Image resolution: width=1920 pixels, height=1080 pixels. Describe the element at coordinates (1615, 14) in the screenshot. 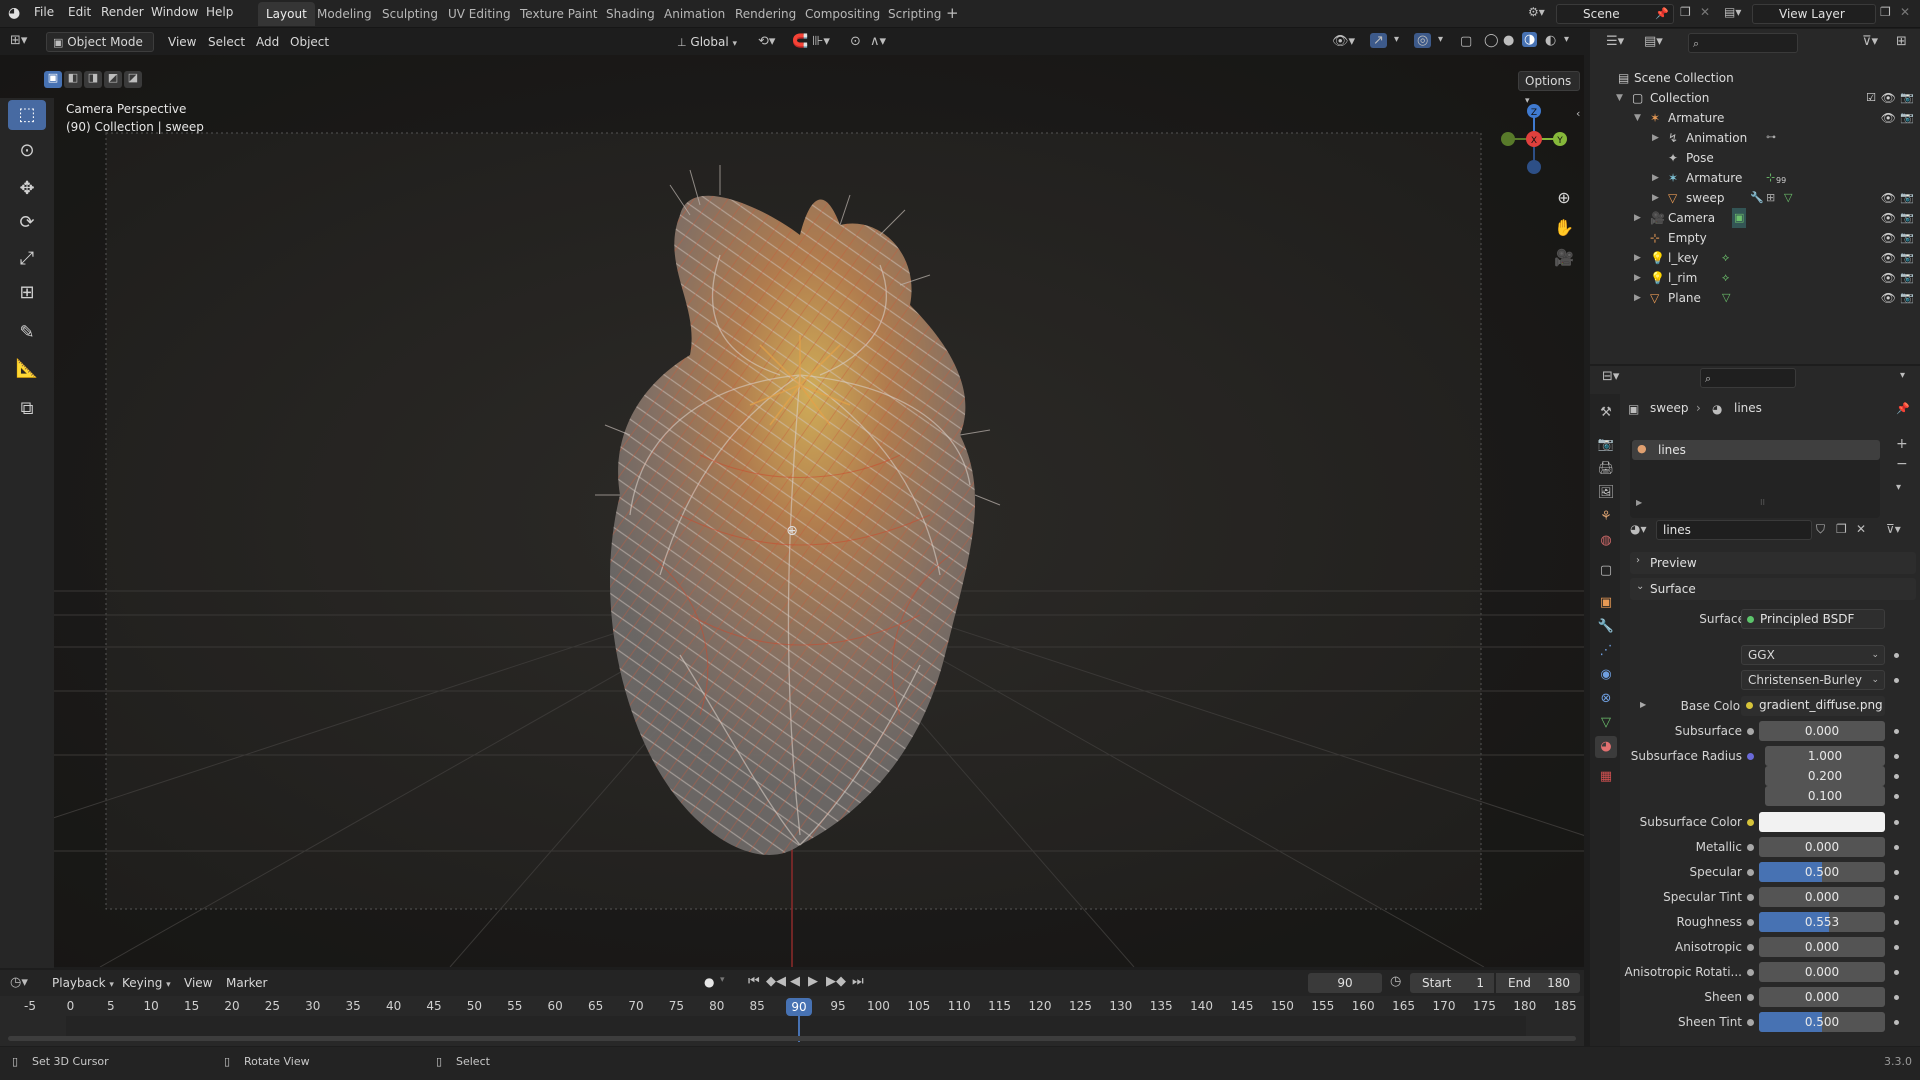

I see `scene-field: Scene 📌` at that location.